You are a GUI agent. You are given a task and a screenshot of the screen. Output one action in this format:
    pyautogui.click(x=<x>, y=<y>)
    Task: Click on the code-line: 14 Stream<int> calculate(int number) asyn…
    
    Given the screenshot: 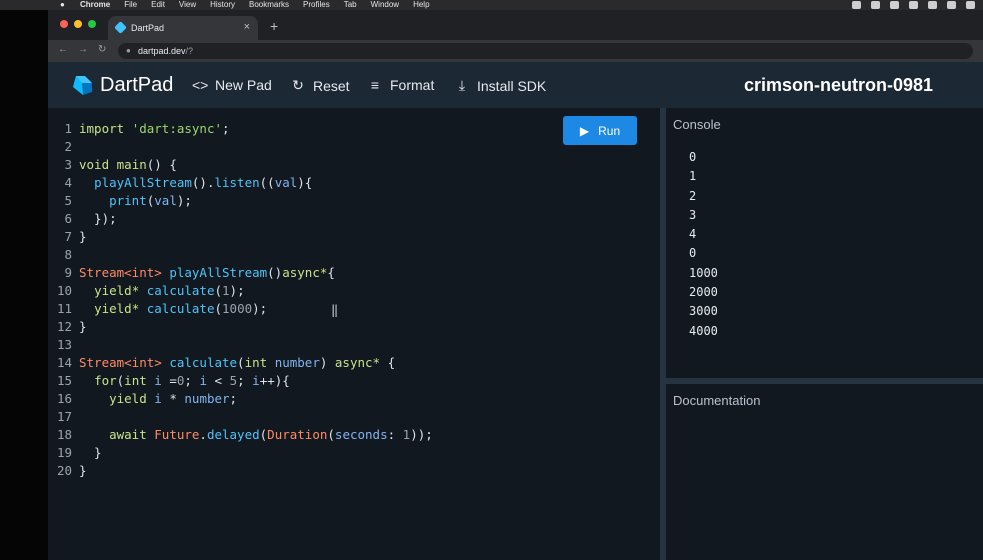 What is the action you would take?
    pyautogui.click(x=240, y=363)
    